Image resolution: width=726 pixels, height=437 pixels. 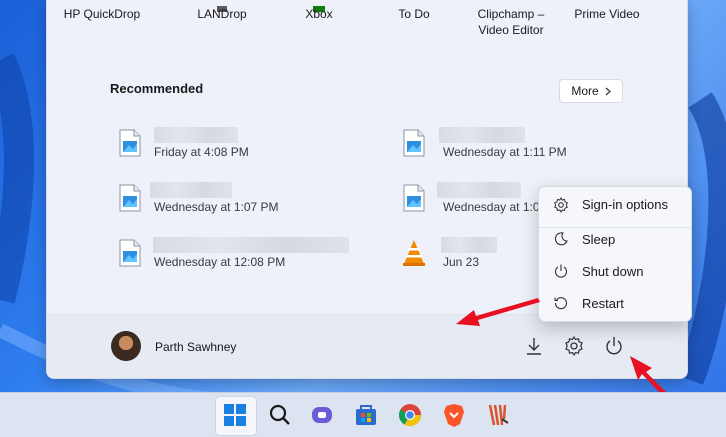 I want to click on search-icon, so click(x=280, y=415).